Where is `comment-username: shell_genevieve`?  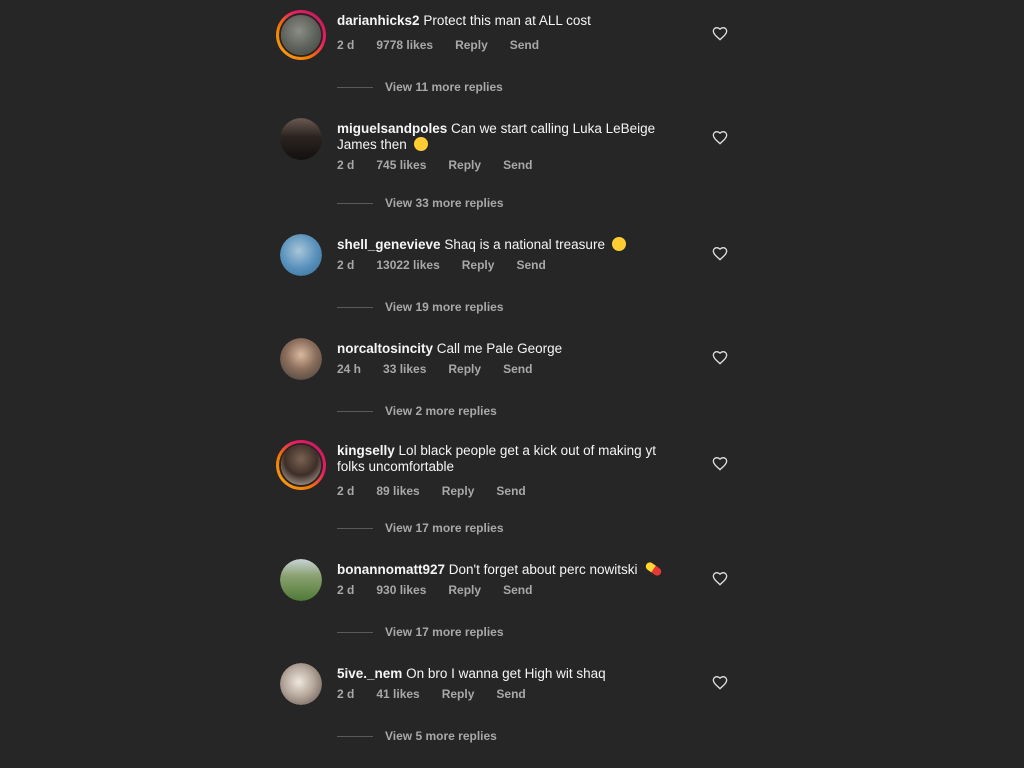 comment-username: shell_genevieve is located at coordinates (389, 244).